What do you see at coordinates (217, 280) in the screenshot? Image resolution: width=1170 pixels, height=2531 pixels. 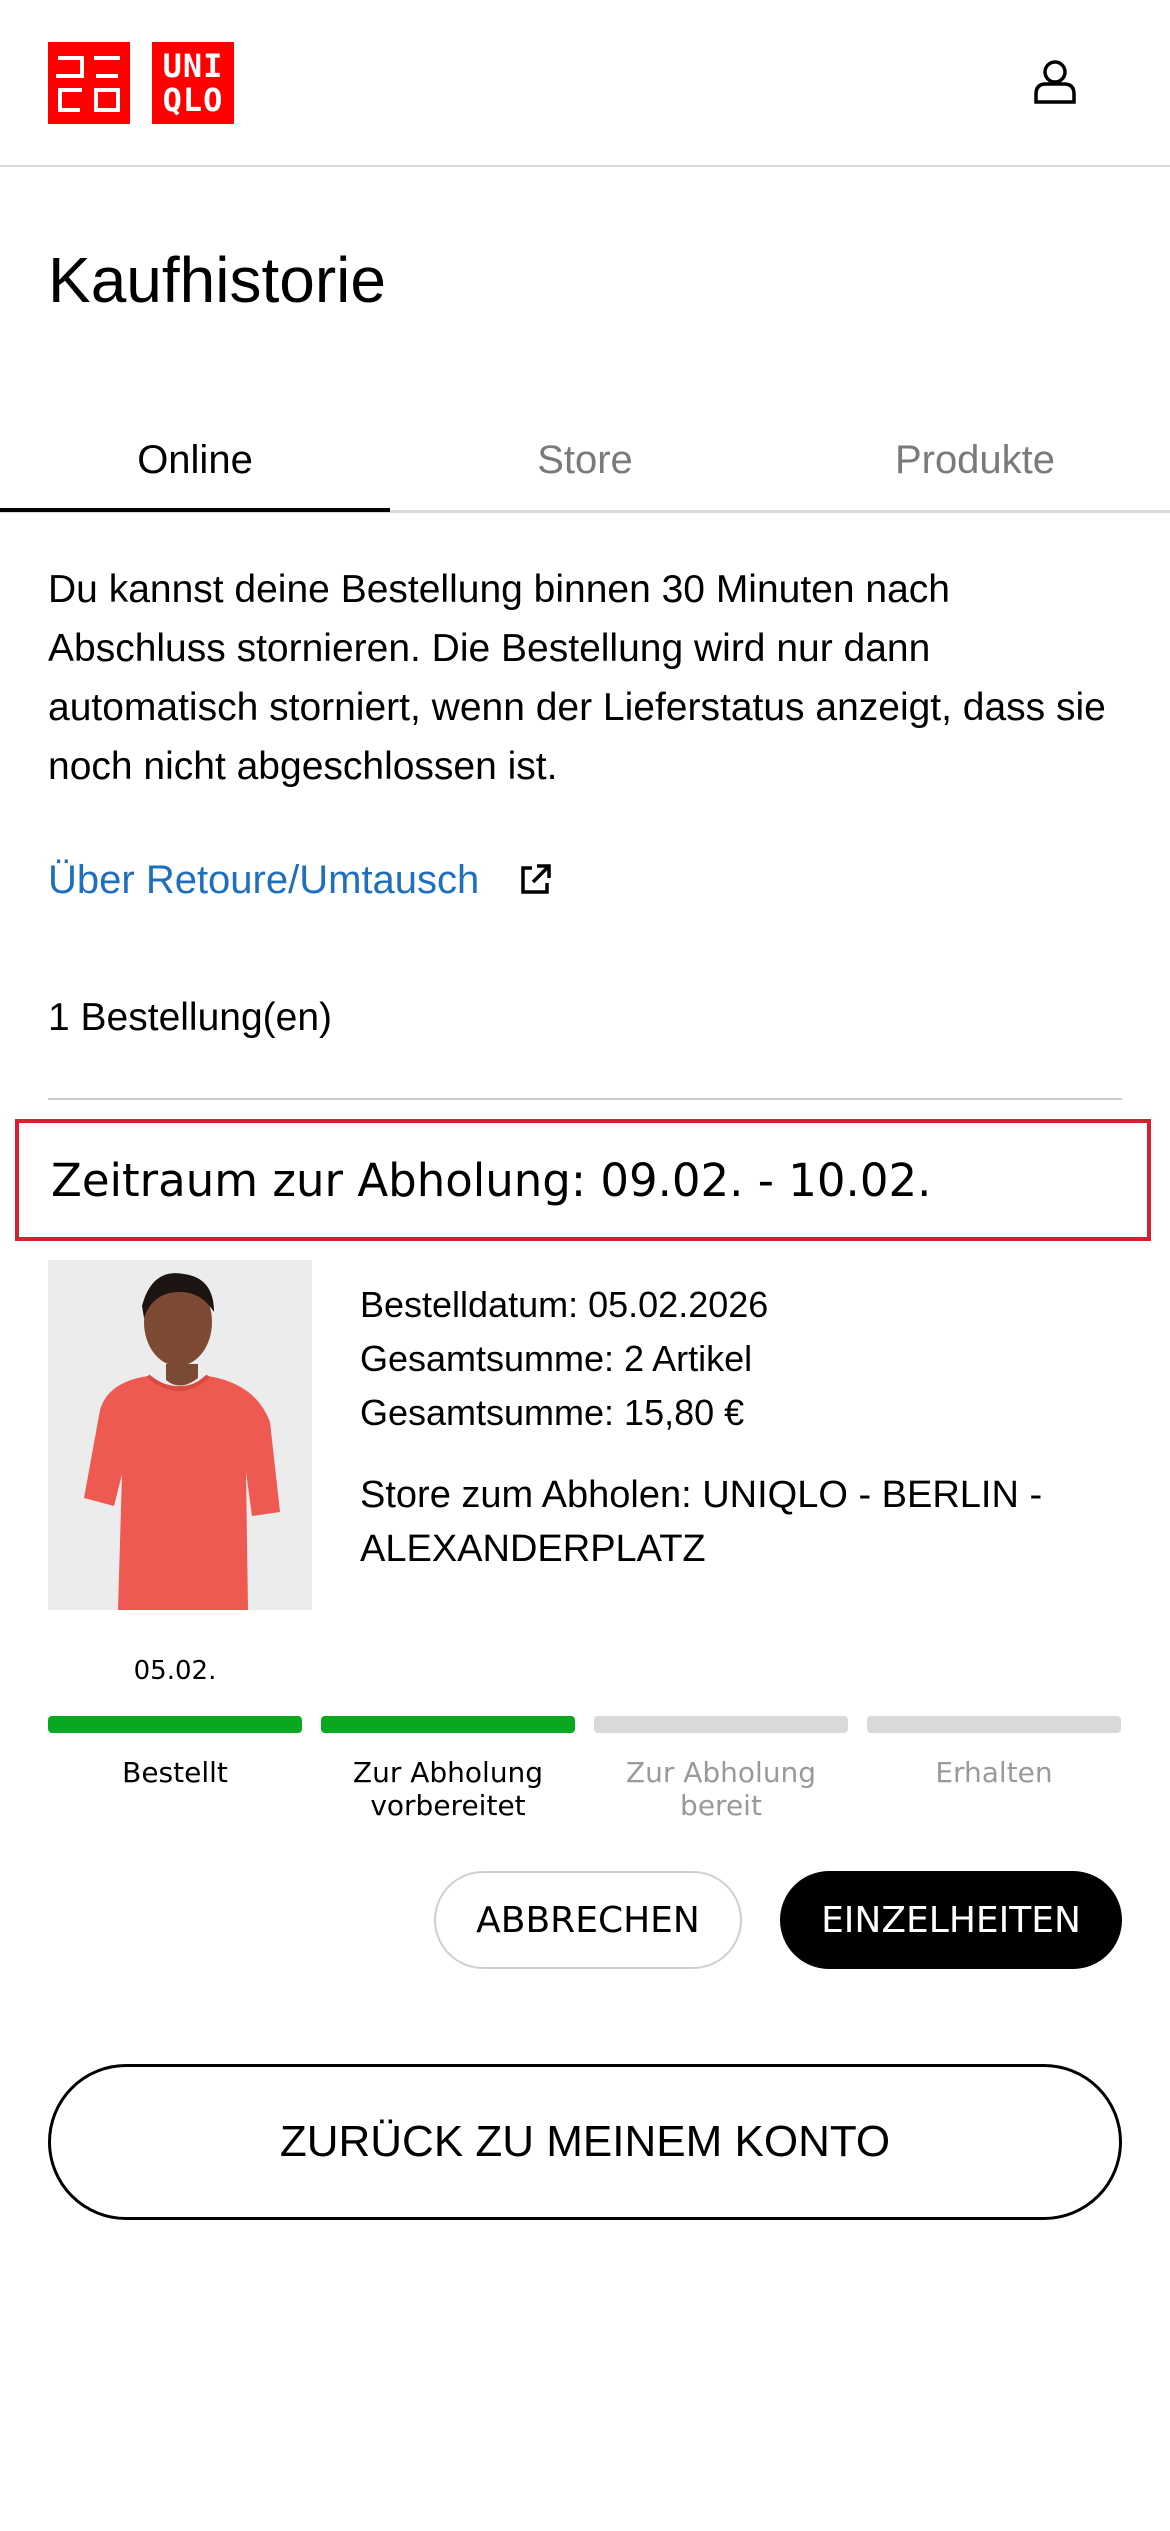 I see `page-title: Kaufhistorie` at bounding box center [217, 280].